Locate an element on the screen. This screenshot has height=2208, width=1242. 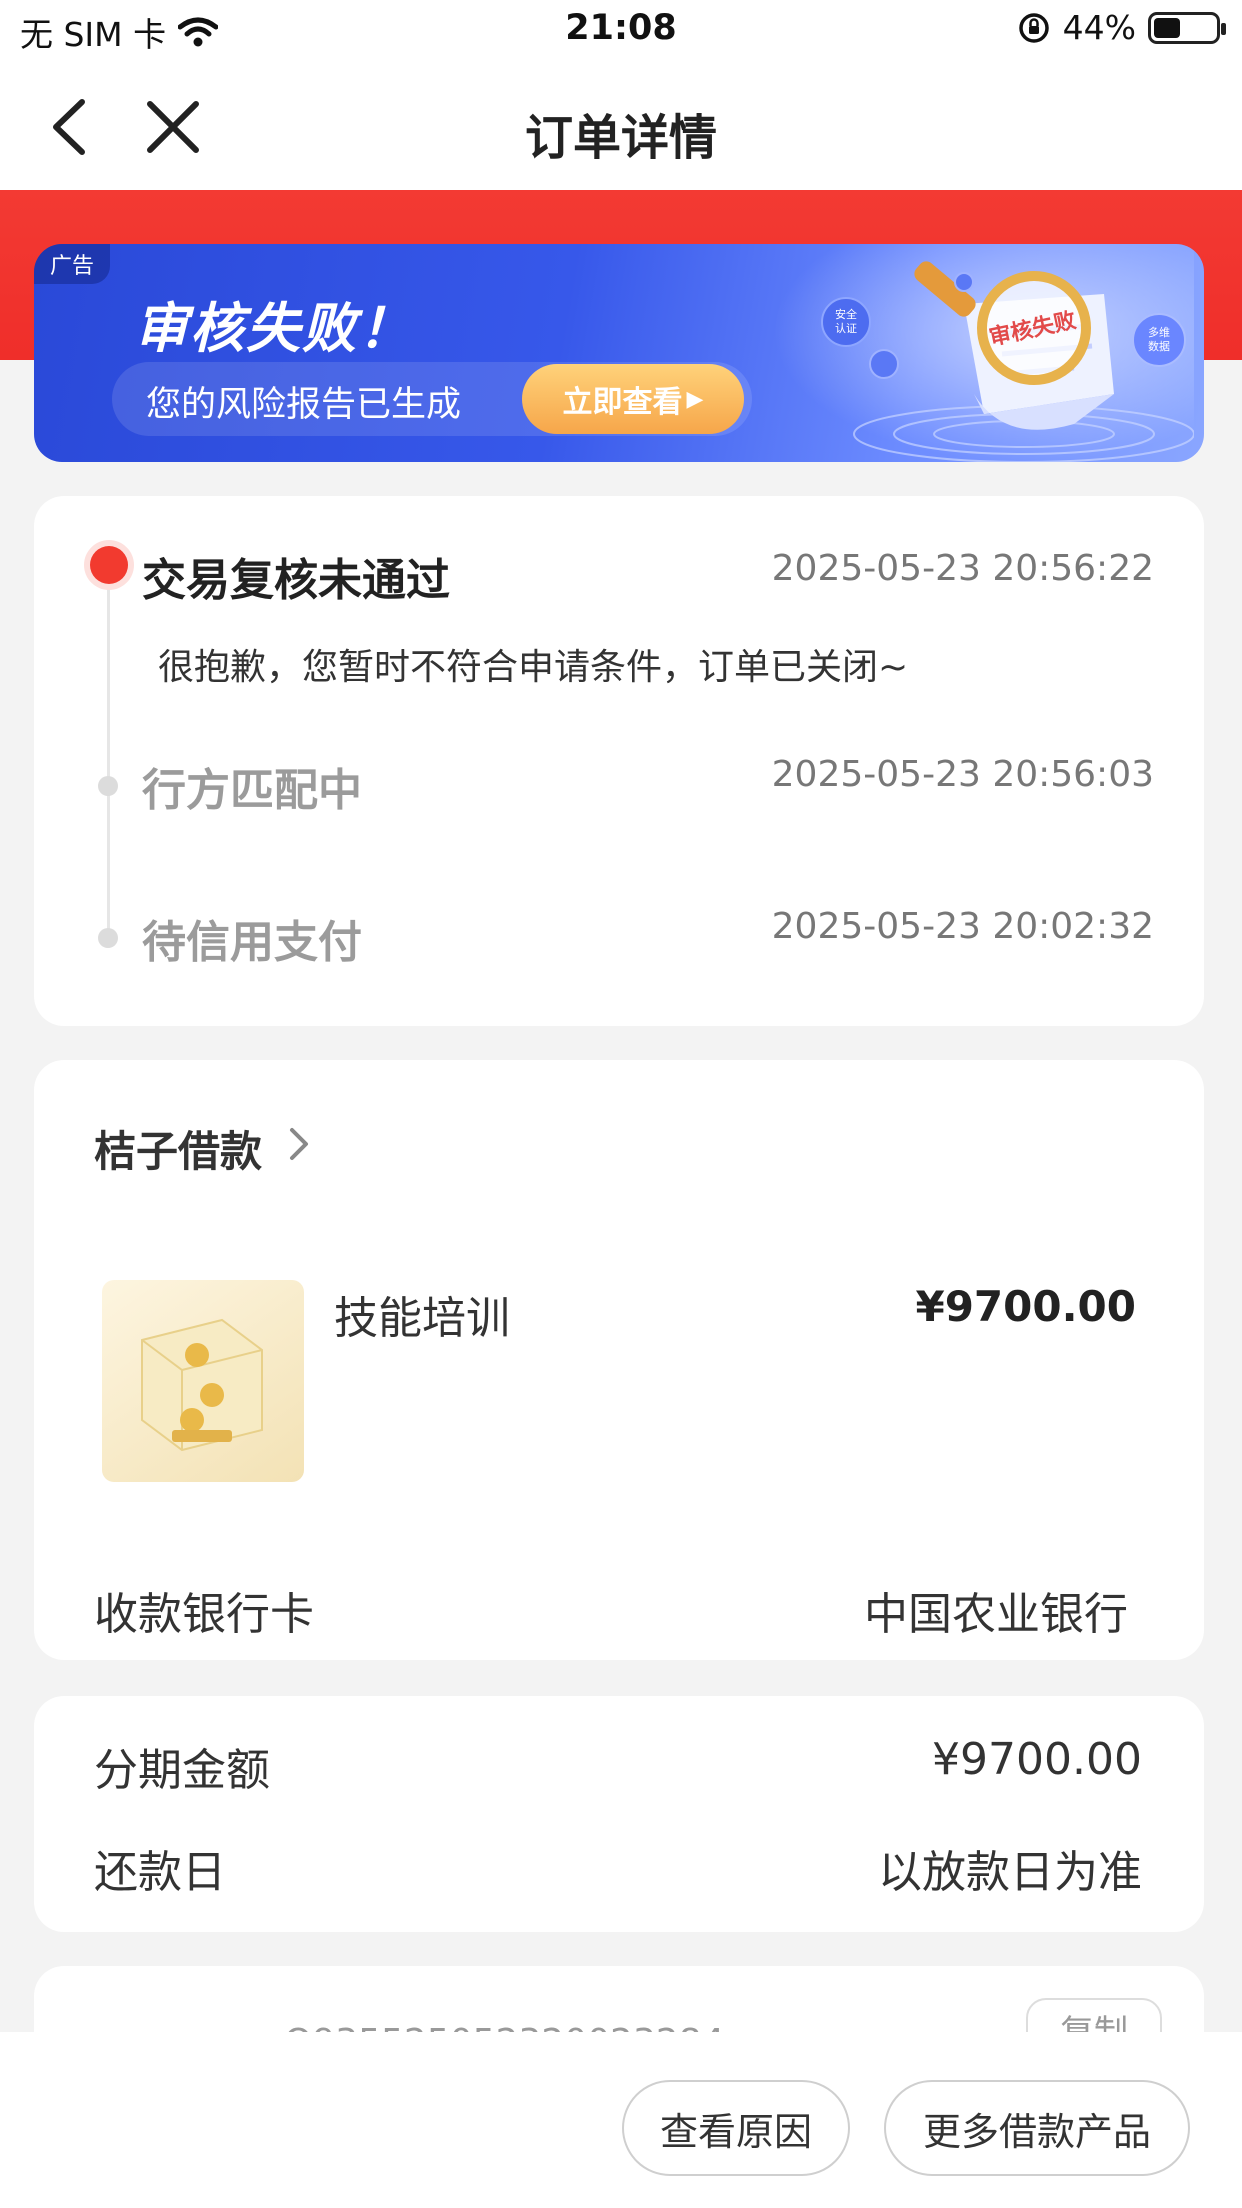
timeline-title-1: 交易复核未通过 is located at coordinates (296, 580).